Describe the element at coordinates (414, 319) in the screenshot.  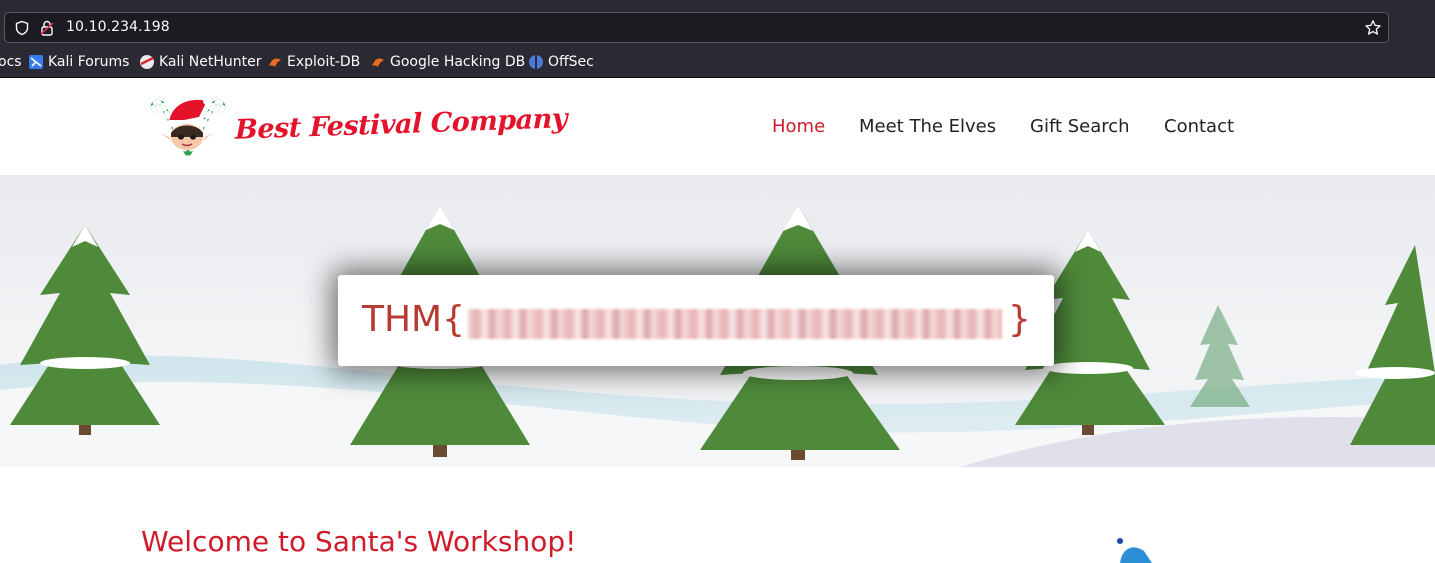
I see `flag-prefix: THM{` at that location.